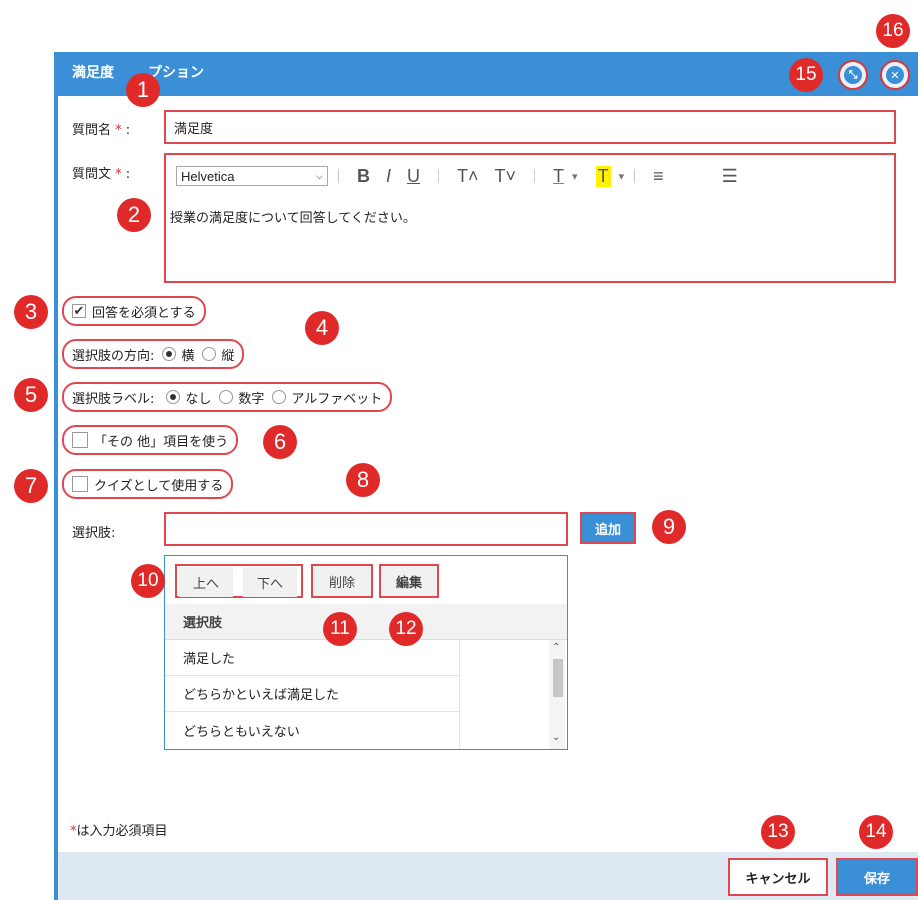  Describe the element at coordinates (101, 130) in the screenshot. I see `question-name-label: 質問名 * :` at that location.